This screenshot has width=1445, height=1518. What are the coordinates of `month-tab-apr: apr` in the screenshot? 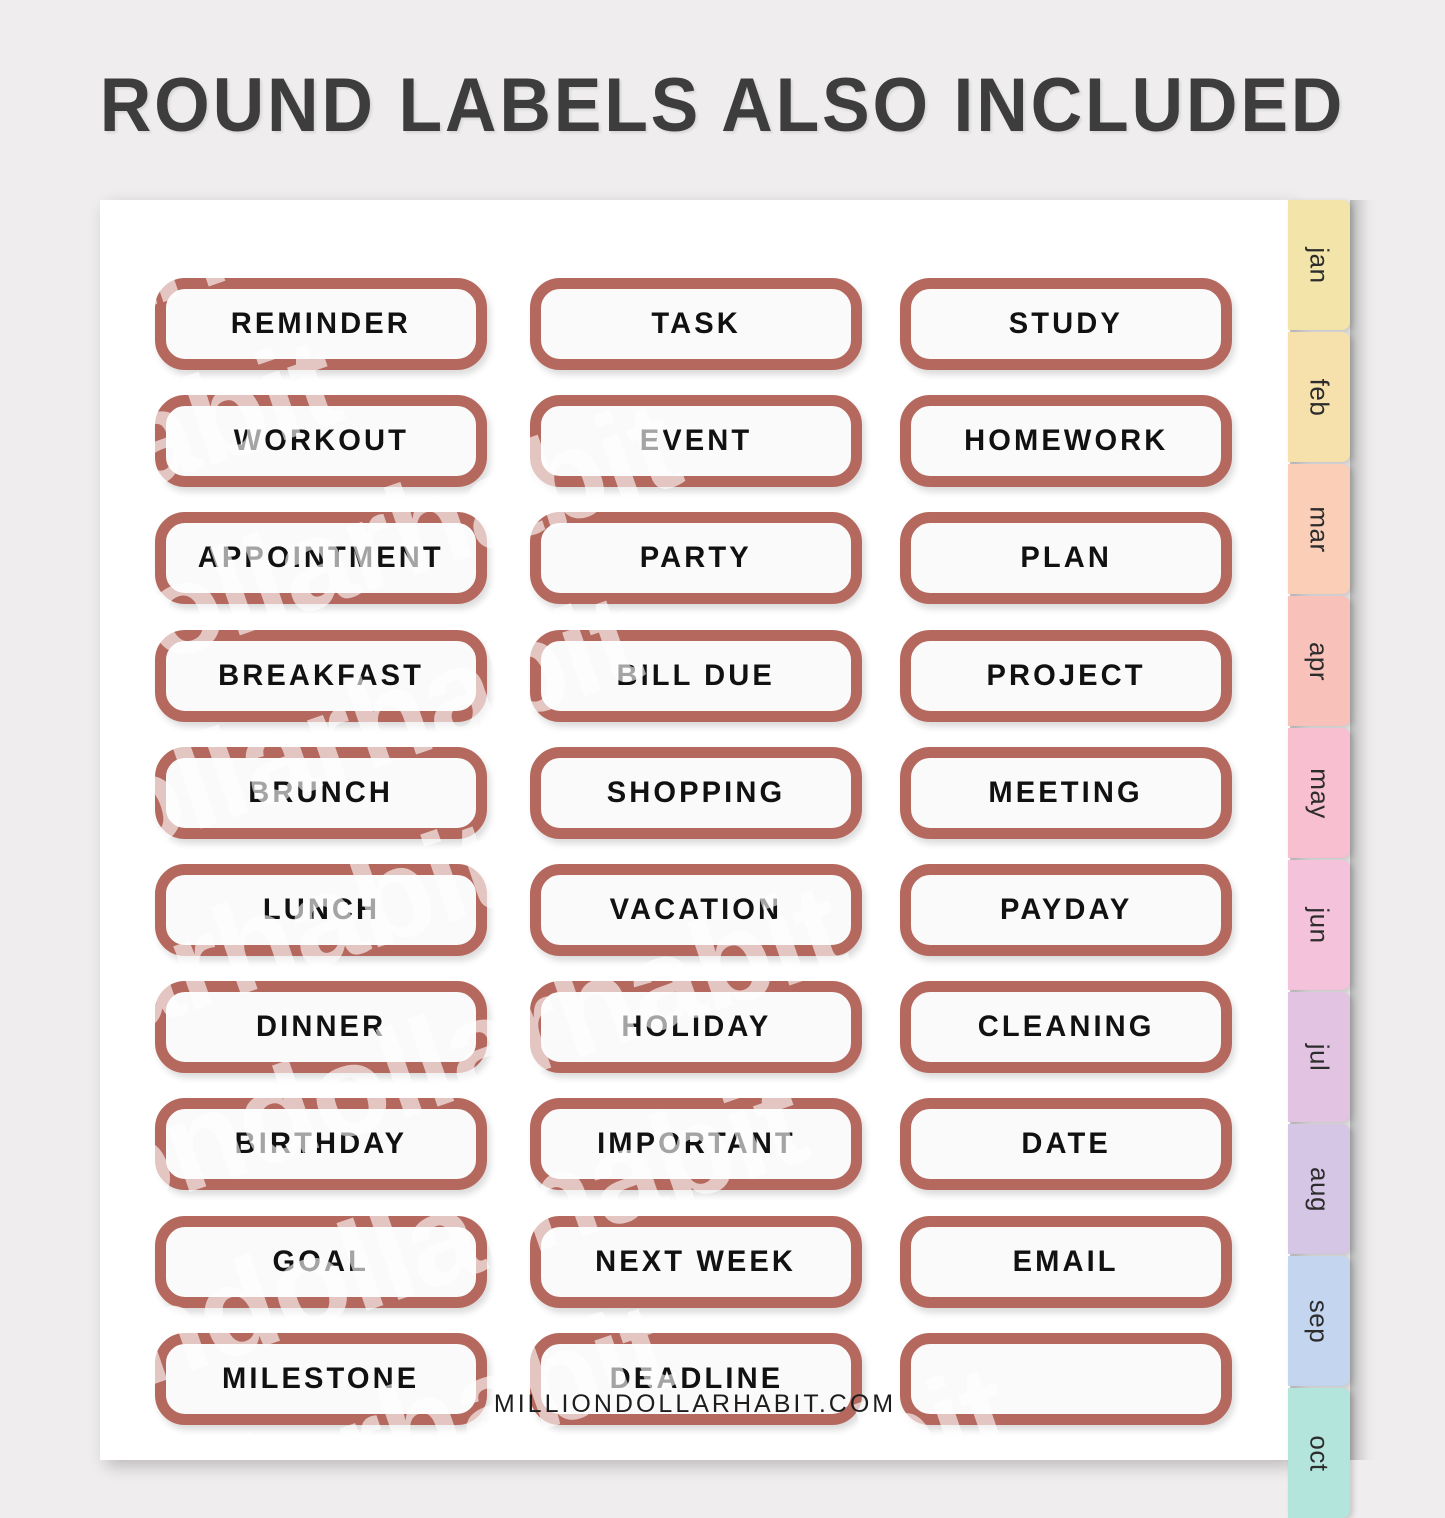 It's located at (1319, 661).